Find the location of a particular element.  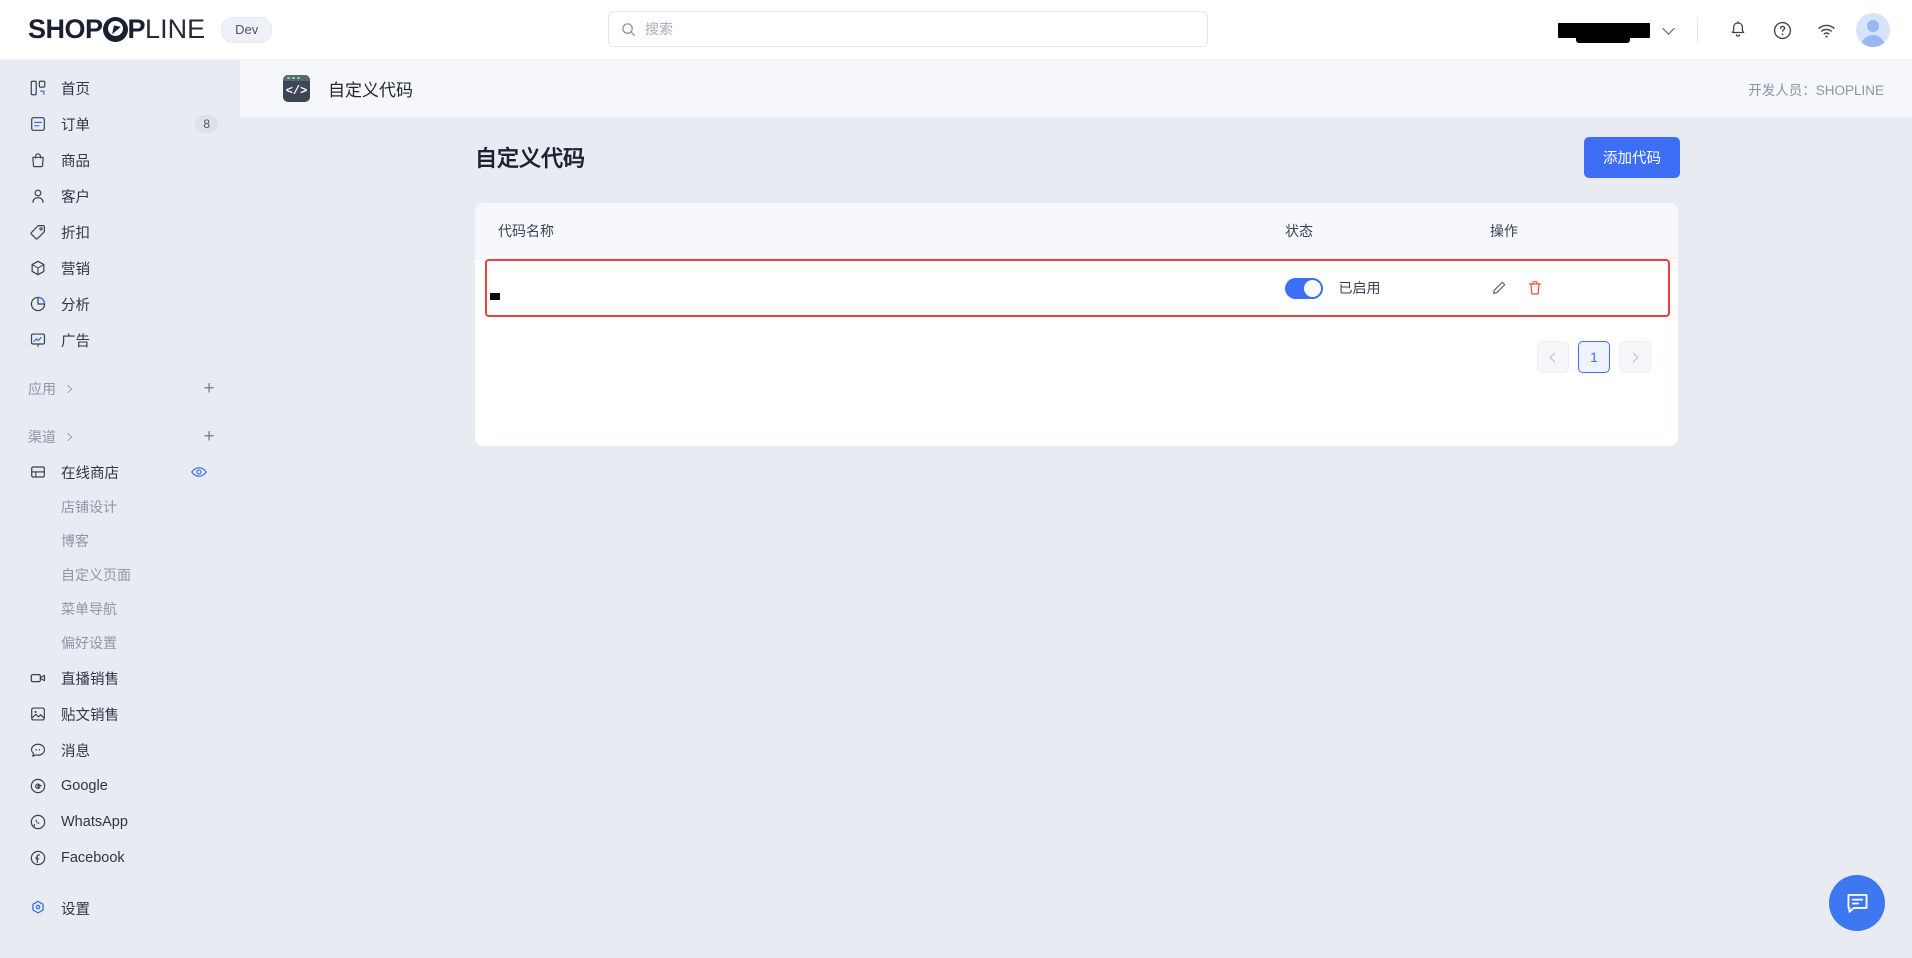

help-button is located at coordinates (1782, 30).